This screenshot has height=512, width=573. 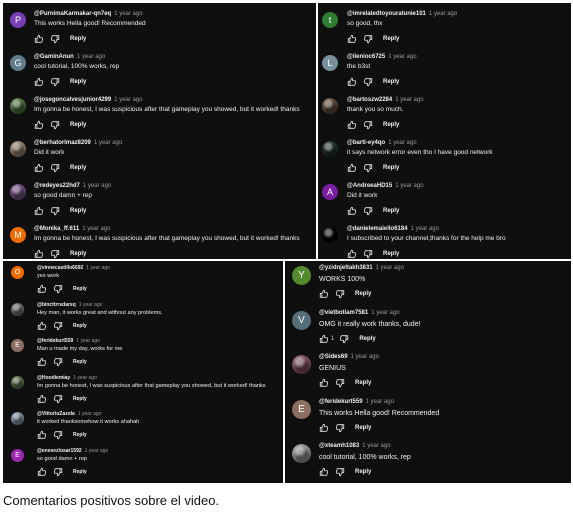 What do you see at coordinates (60, 268) in the screenshot?
I see `comment-author: @vinnecastillo6692` at bounding box center [60, 268].